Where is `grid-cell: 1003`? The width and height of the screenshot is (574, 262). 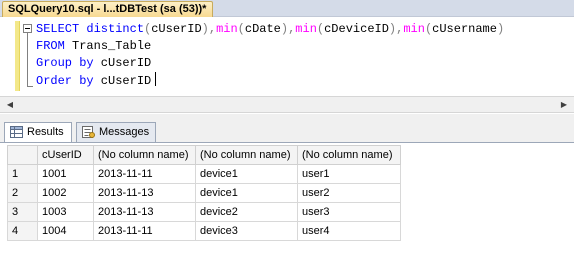
grid-cell: 1003 is located at coordinates (65, 212).